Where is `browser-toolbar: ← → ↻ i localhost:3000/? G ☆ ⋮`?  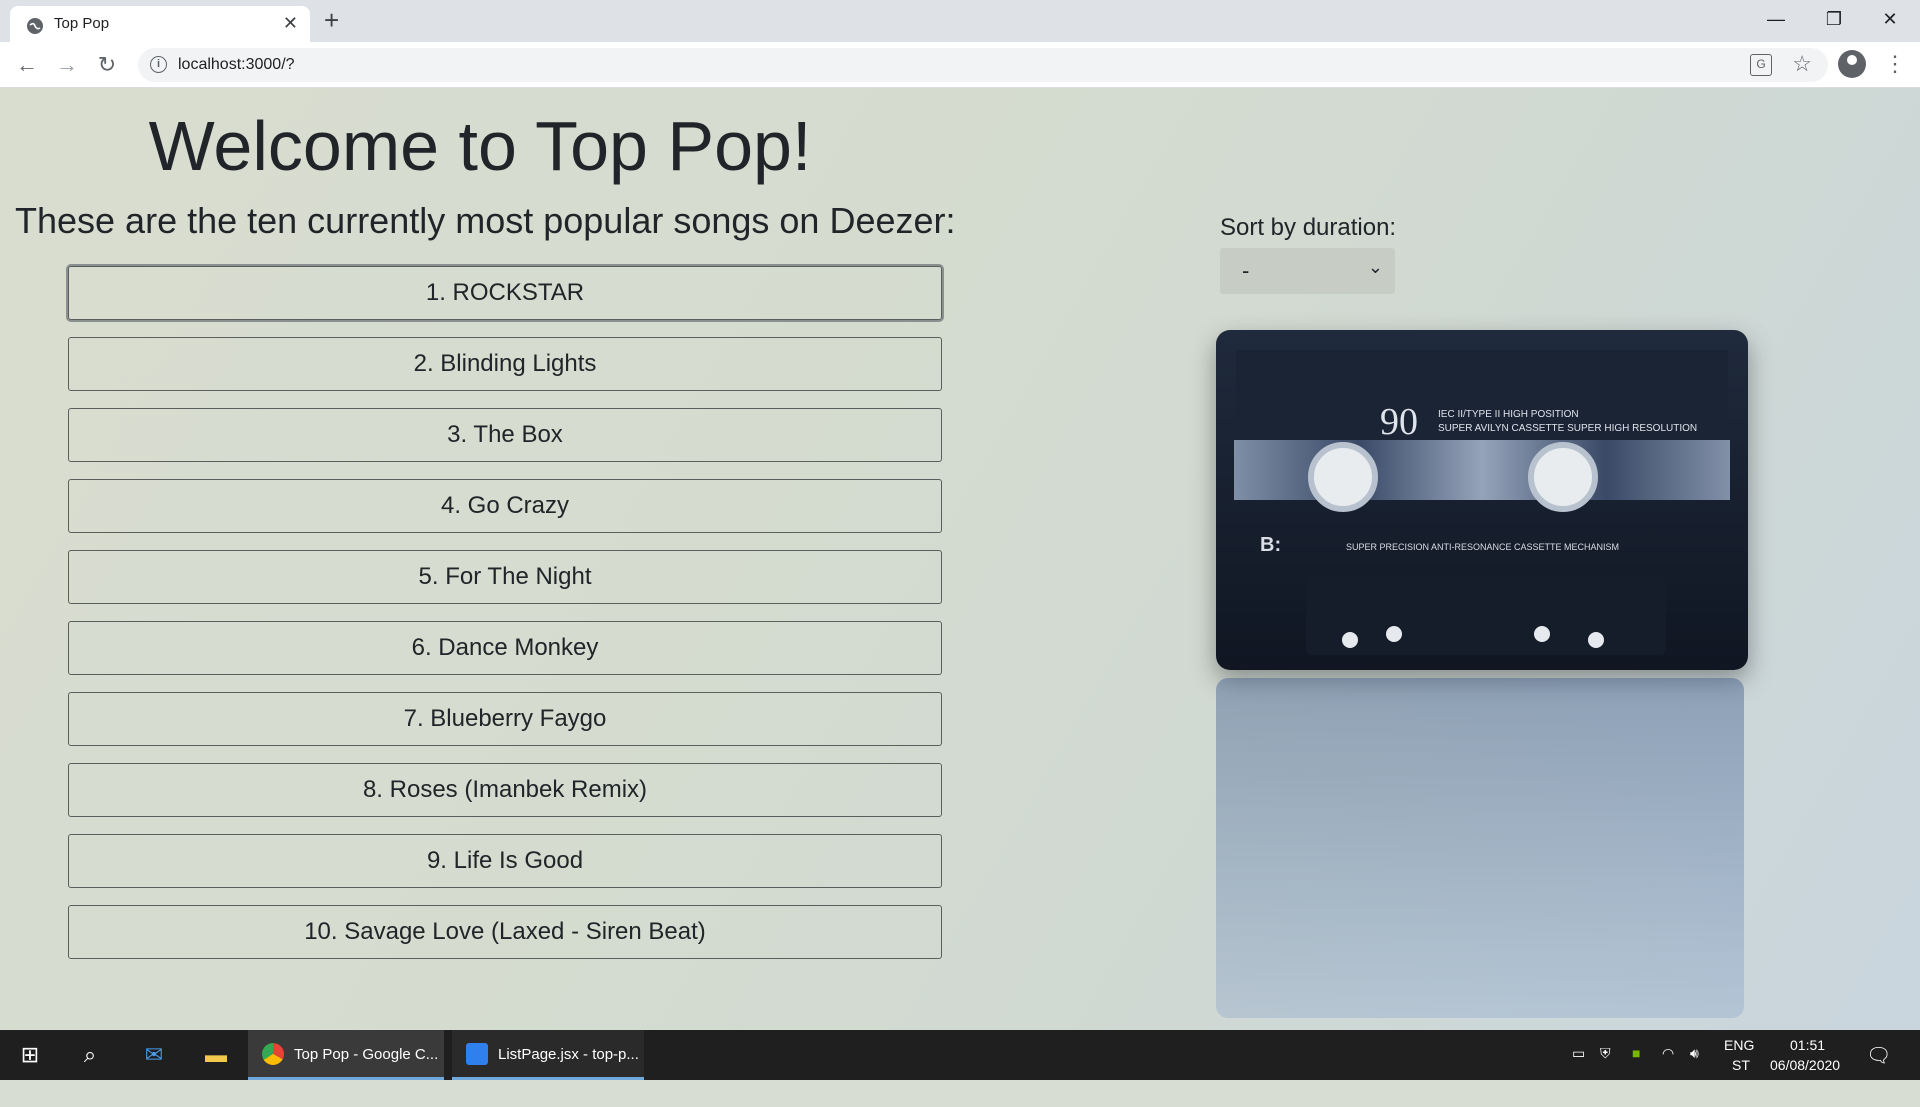 browser-toolbar: ← → ↻ i localhost:3000/? G ☆ ⋮ is located at coordinates (960, 65).